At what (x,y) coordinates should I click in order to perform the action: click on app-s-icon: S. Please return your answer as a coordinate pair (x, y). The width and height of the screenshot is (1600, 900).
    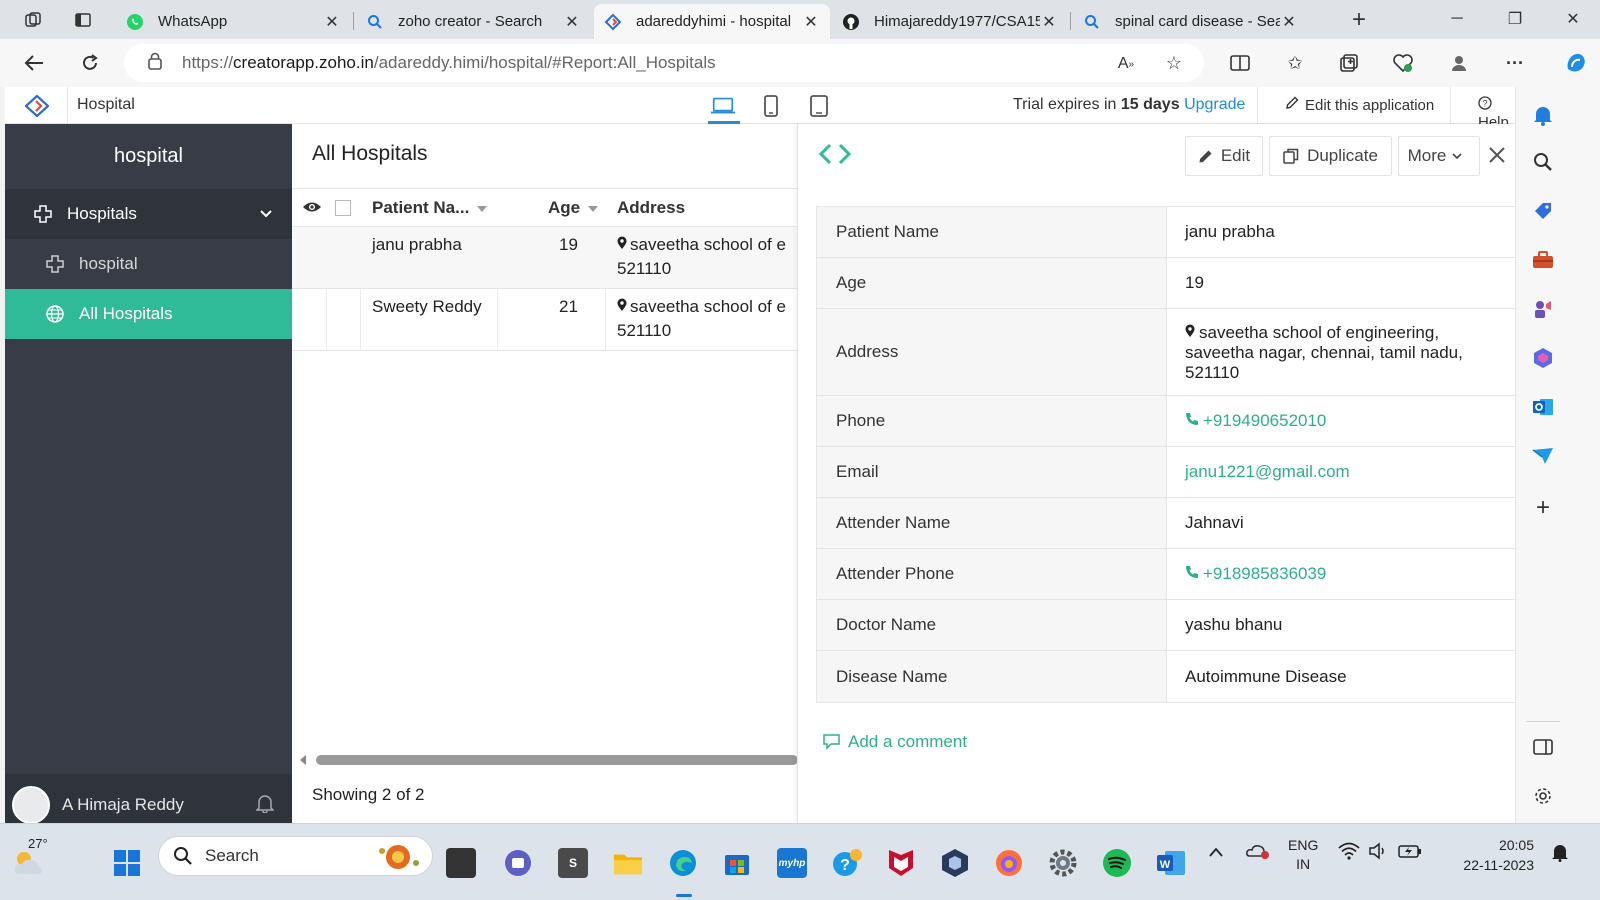
    Looking at the image, I should click on (573, 863).